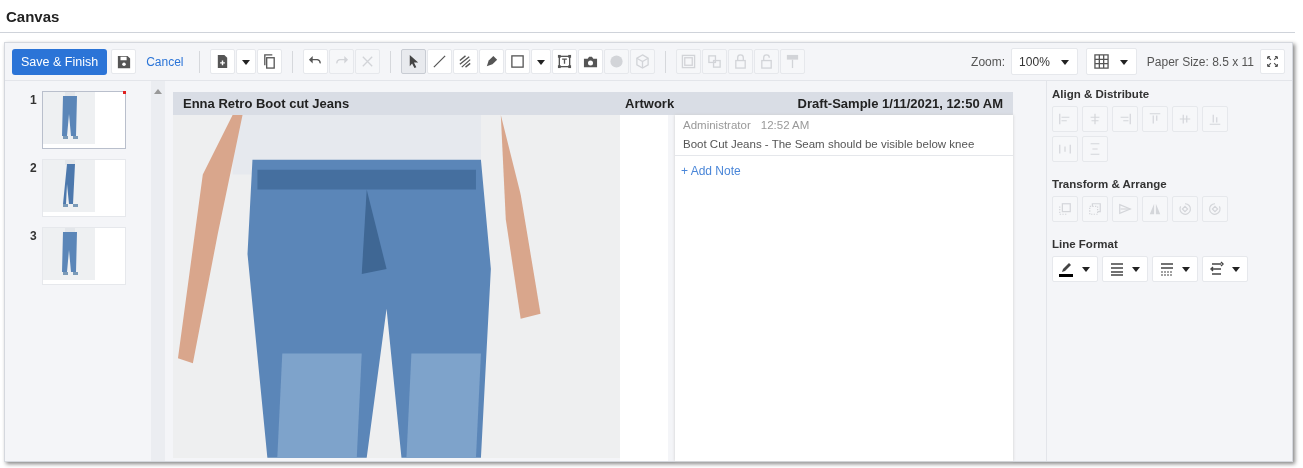 This screenshot has width=1303, height=468. I want to click on rotate-right-icon, so click(1215, 209).